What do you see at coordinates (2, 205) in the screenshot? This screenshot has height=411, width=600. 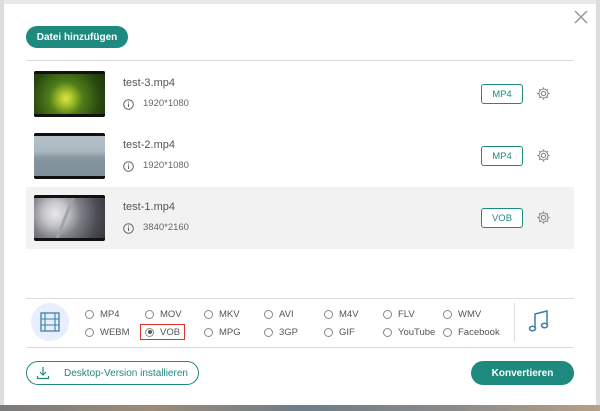 I see `window-edge-left` at bounding box center [2, 205].